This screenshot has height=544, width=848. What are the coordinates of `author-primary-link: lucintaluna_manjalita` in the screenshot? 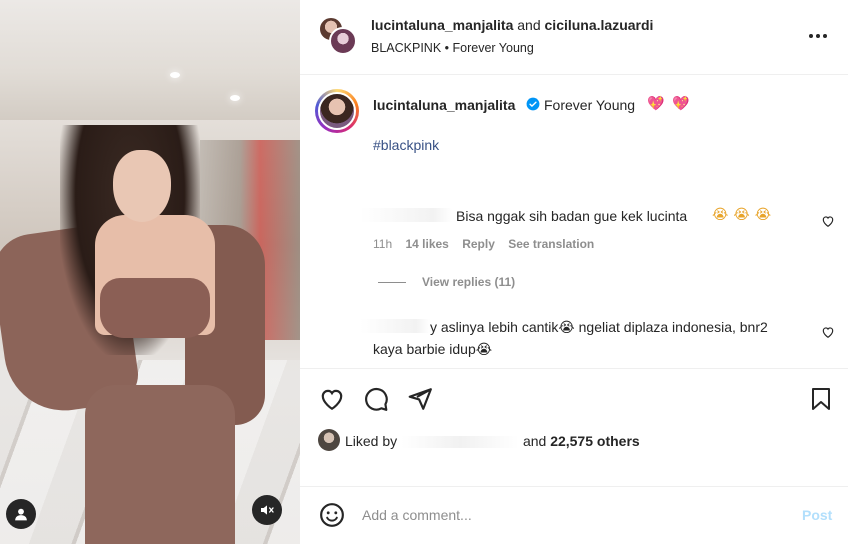 It's located at (442, 25).